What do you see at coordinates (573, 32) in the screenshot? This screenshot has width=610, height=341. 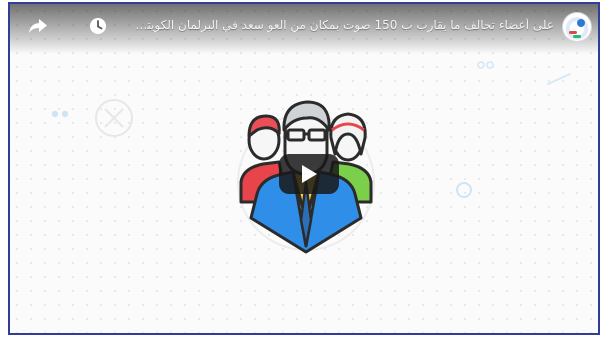 I see `channel-logo-bar-red` at bounding box center [573, 32].